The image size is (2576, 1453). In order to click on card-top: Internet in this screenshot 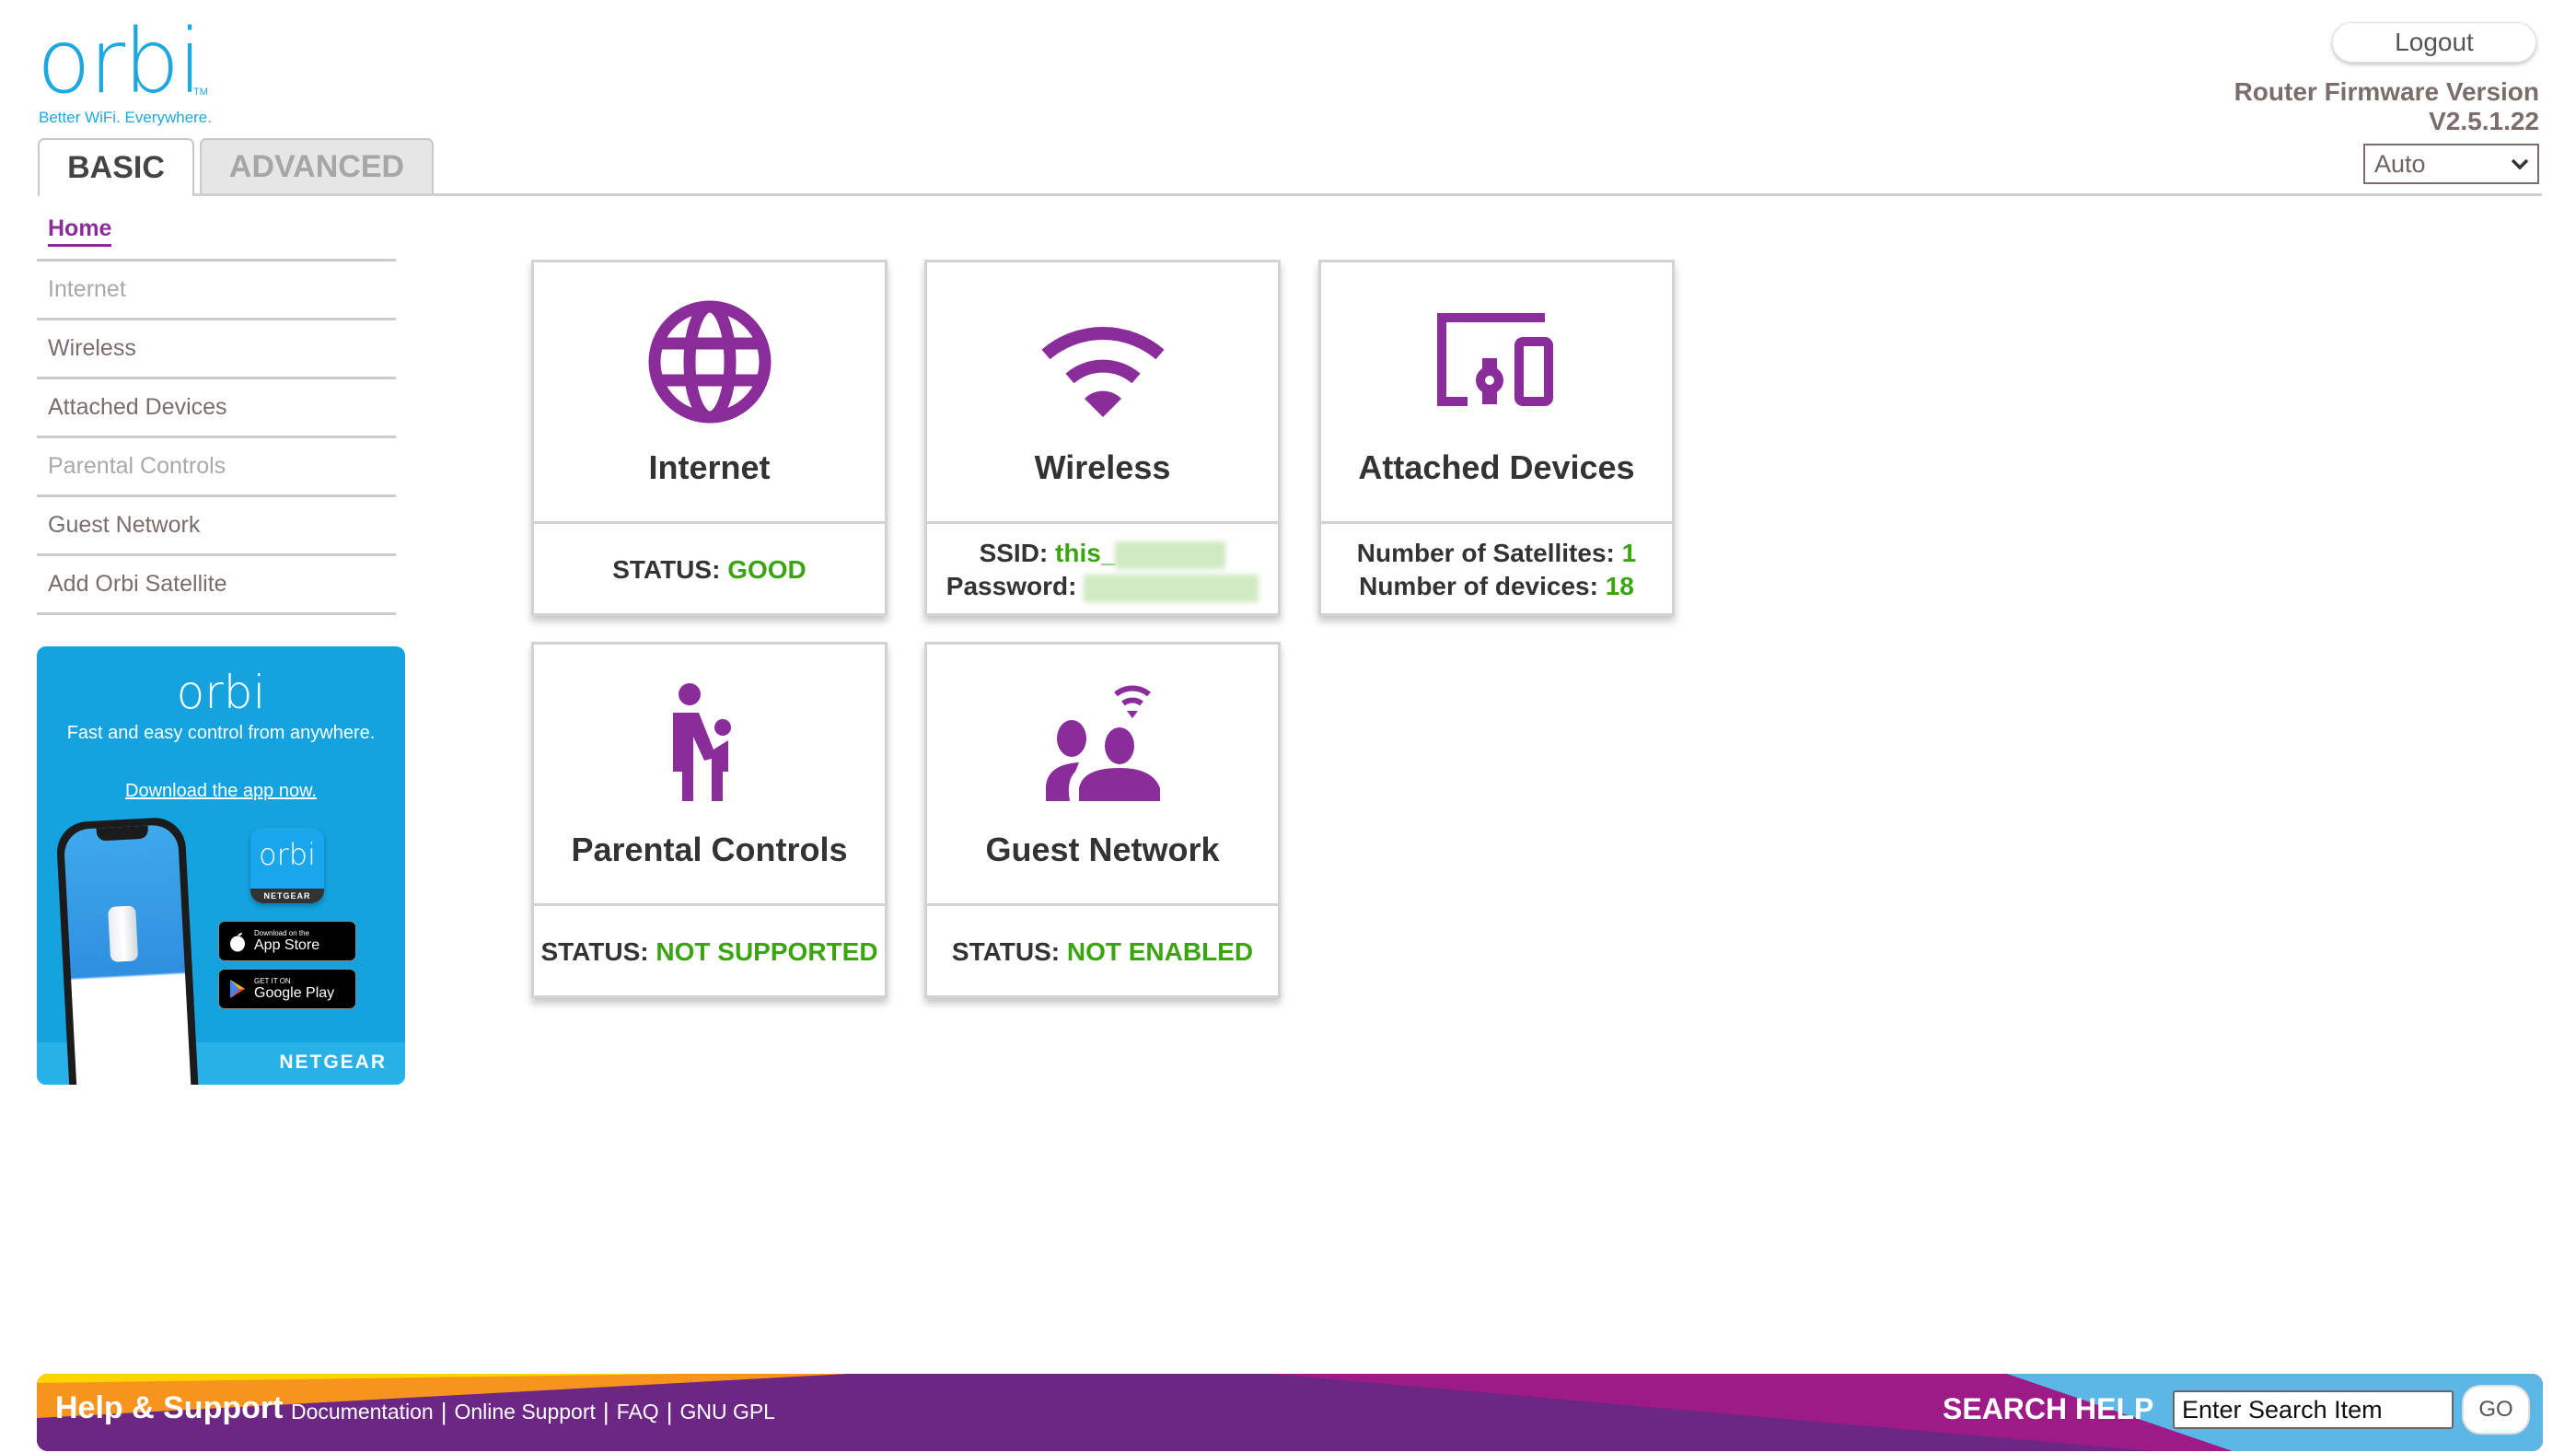, I will do `click(709, 393)`.